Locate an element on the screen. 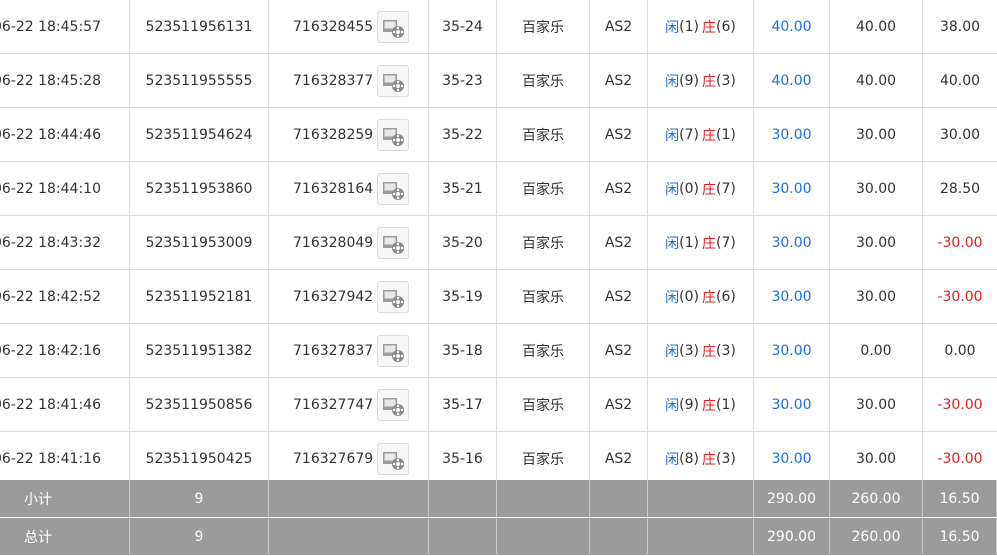 This screenshot has width=997, height=556. subtotal-count: 9 is located at coordinates (199, 499).